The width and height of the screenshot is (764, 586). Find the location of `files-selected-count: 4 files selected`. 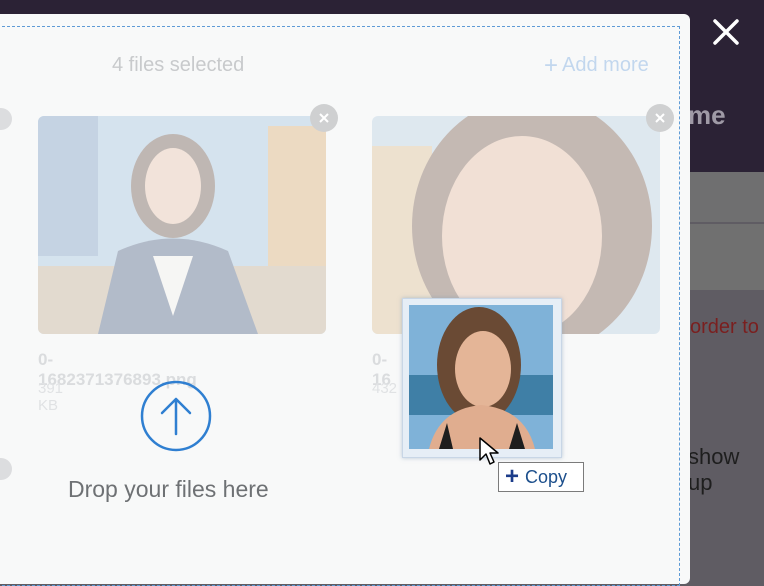

files-selected-count: 4 files selected is located at coordinates (178, 65).